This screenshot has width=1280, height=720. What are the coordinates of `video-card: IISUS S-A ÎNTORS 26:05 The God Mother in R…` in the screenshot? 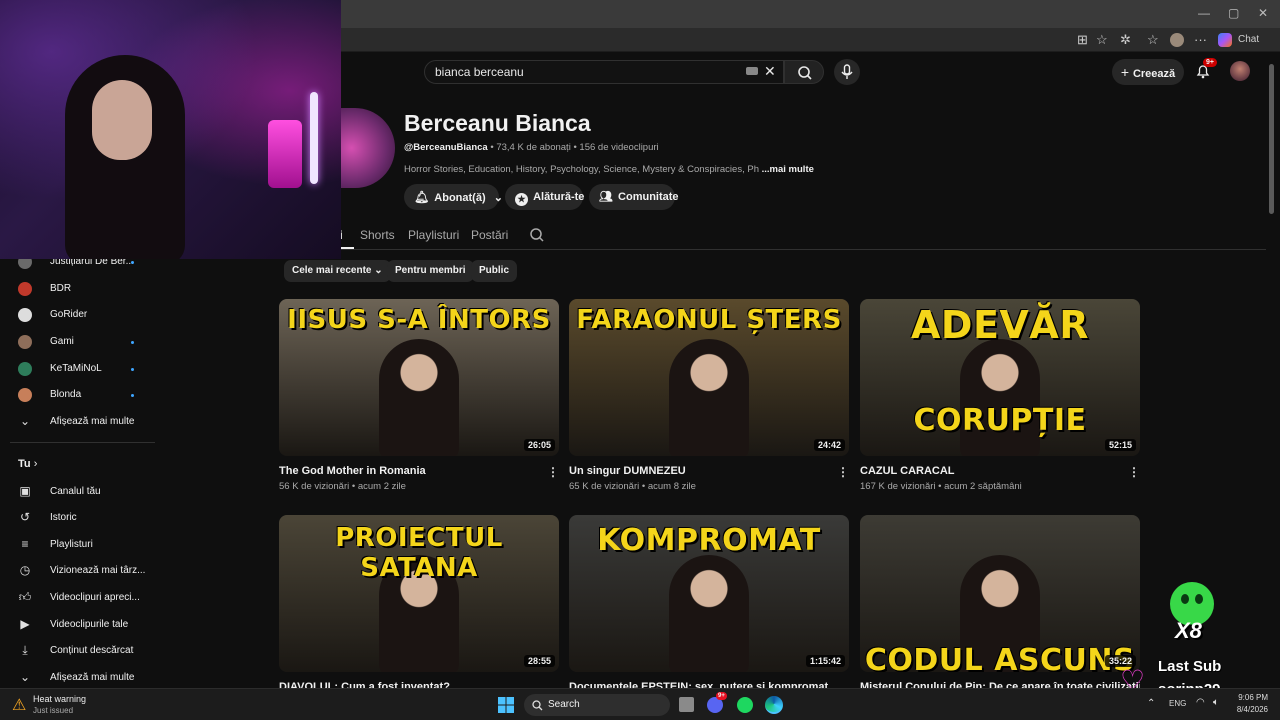 It's located at (419, 399).